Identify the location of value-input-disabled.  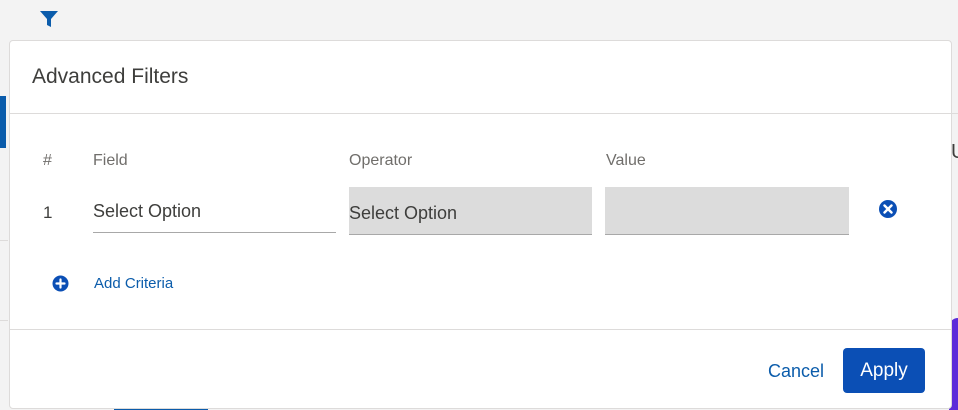
(727, 211).